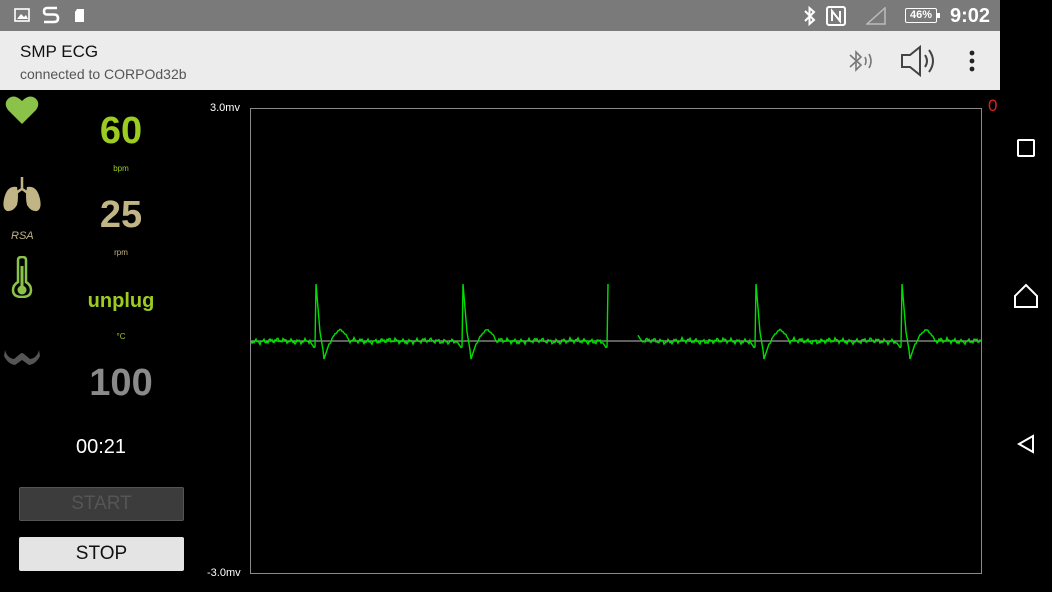 The height and width of the screenshot is (592, 1052). Describe the element at coordinates (121, 252) in the screenshot. I see `resp-rate-unit: rpm` at that location.